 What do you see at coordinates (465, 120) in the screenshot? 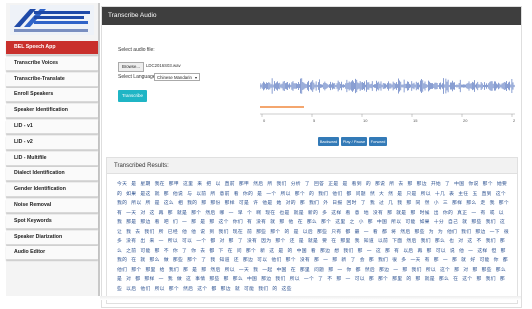
I see `timeline-tick-label: 20` at bounding box center [465, 120].